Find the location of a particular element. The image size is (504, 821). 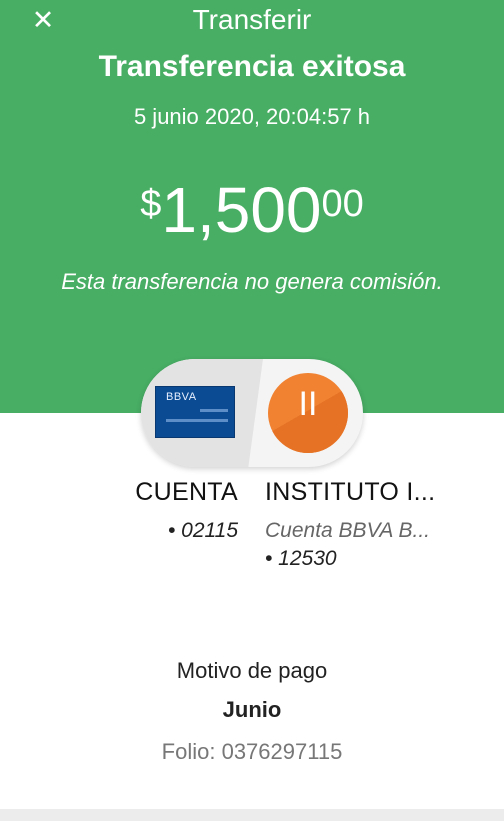

commission-note: Esta transferencia no genera comisión. is located at coordinates (252, 281).